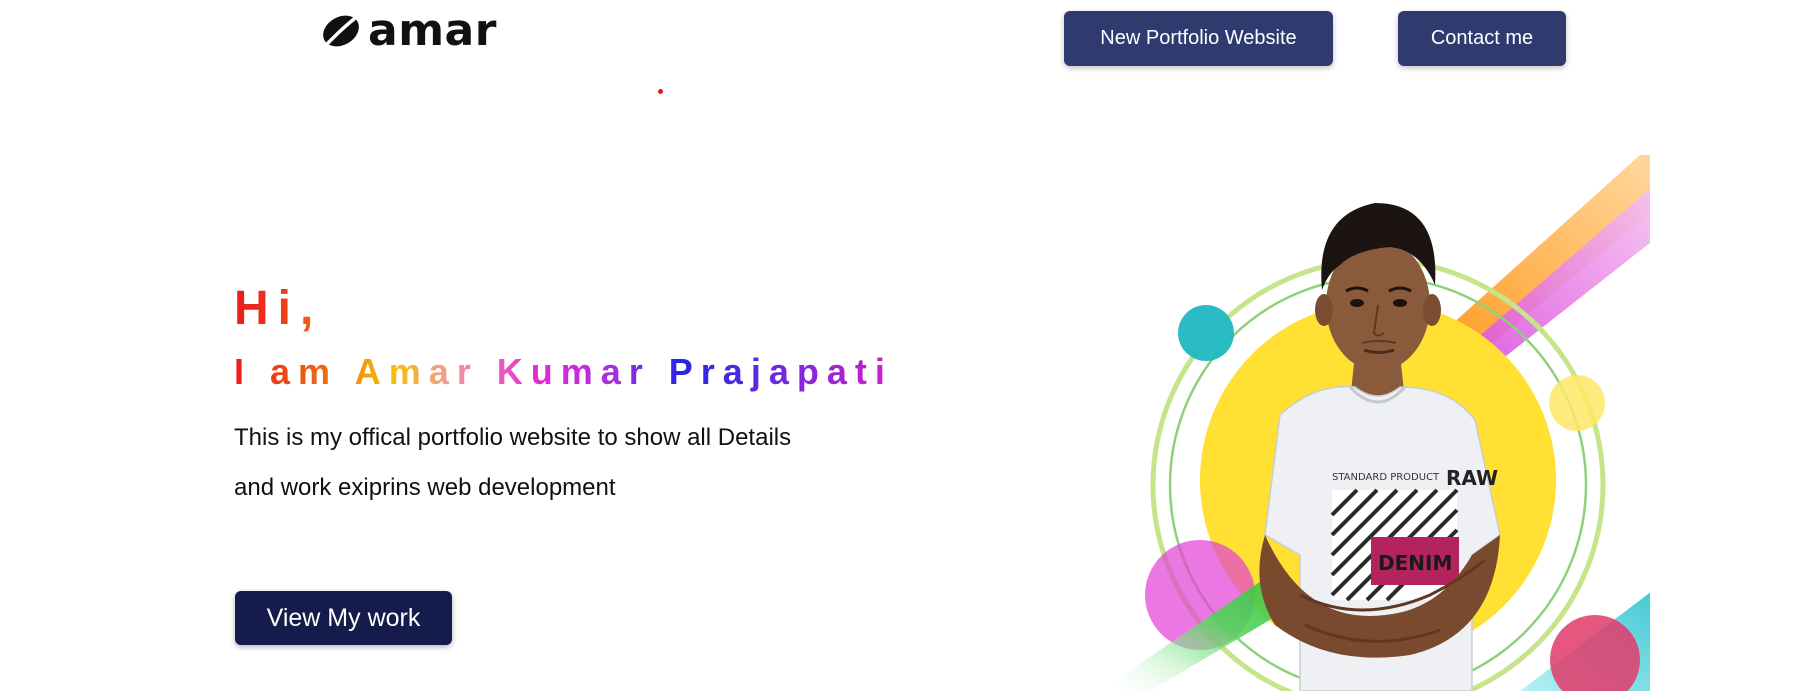 The height and width of the screenshot is (691, 1793). What do you see at coordinates (1472, 478) in the screenshot?
I see `shirt-text-raw: RAW` at bounding box center [1472, 478].